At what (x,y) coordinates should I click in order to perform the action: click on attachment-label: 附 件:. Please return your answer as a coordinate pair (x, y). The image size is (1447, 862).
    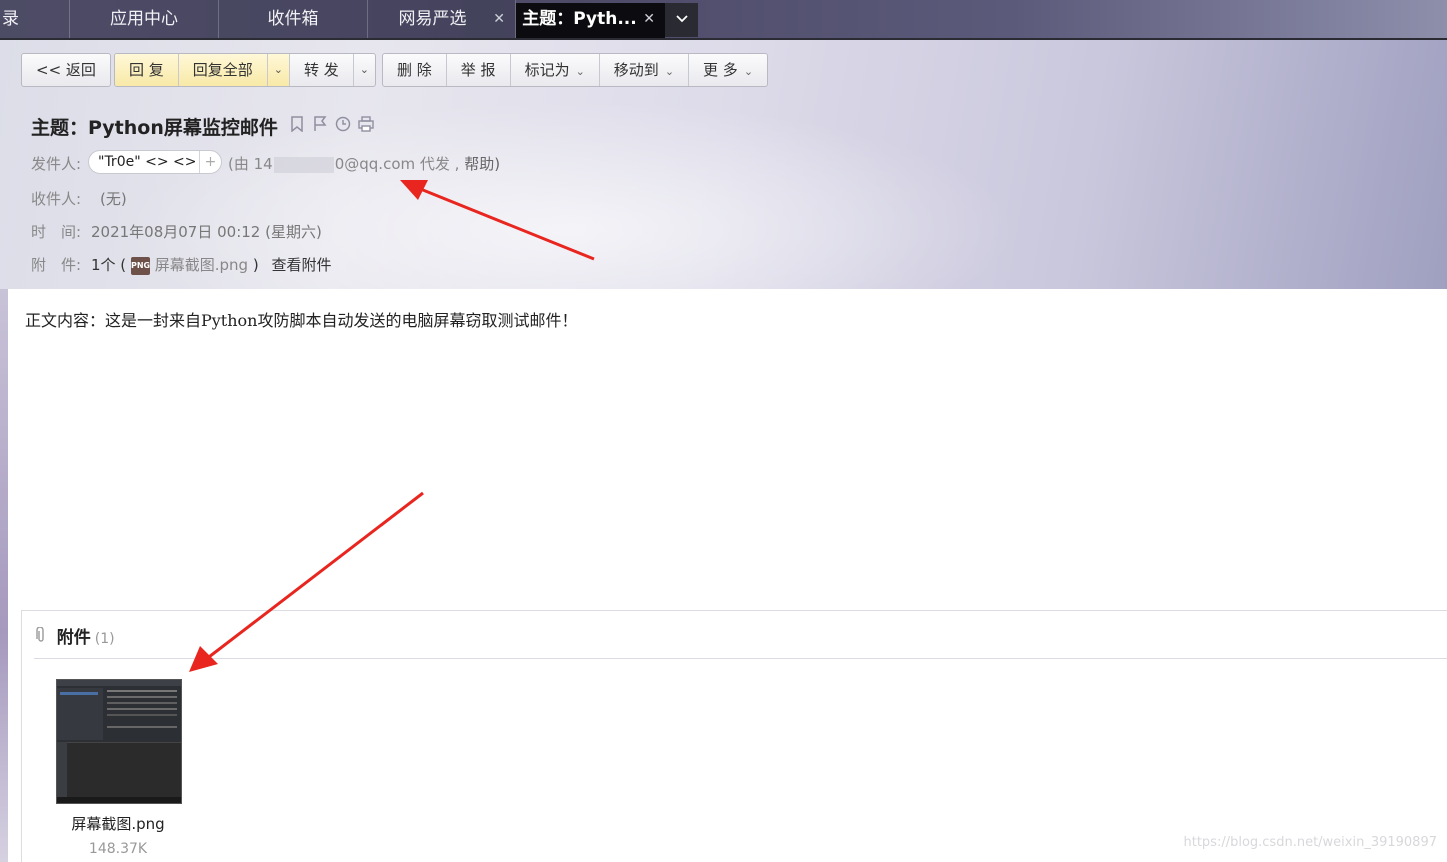
    Looking at the image, I should click on (56, 265).